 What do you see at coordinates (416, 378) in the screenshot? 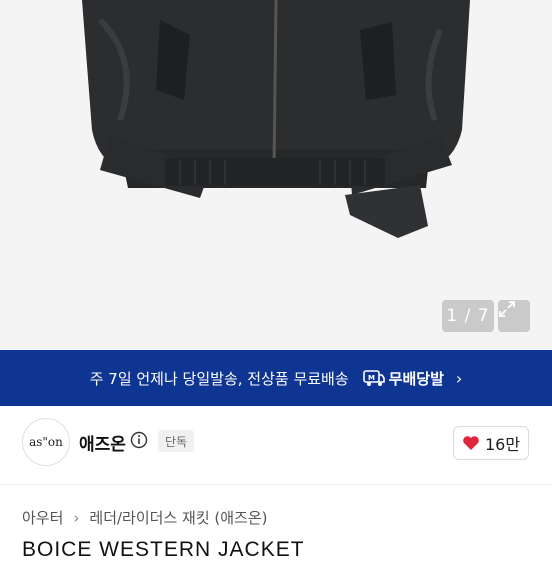
I see `delivery-badge-label: 무배당발` at bounding box center [416, 378].